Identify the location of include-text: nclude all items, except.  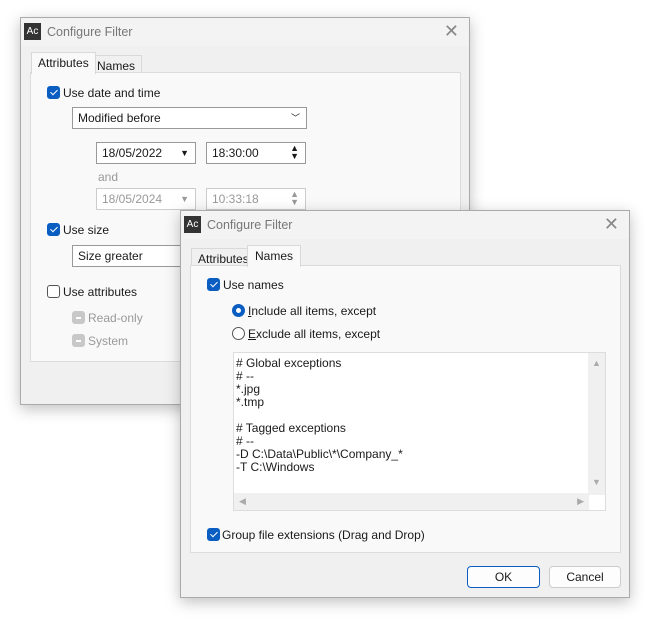
(314, 311).